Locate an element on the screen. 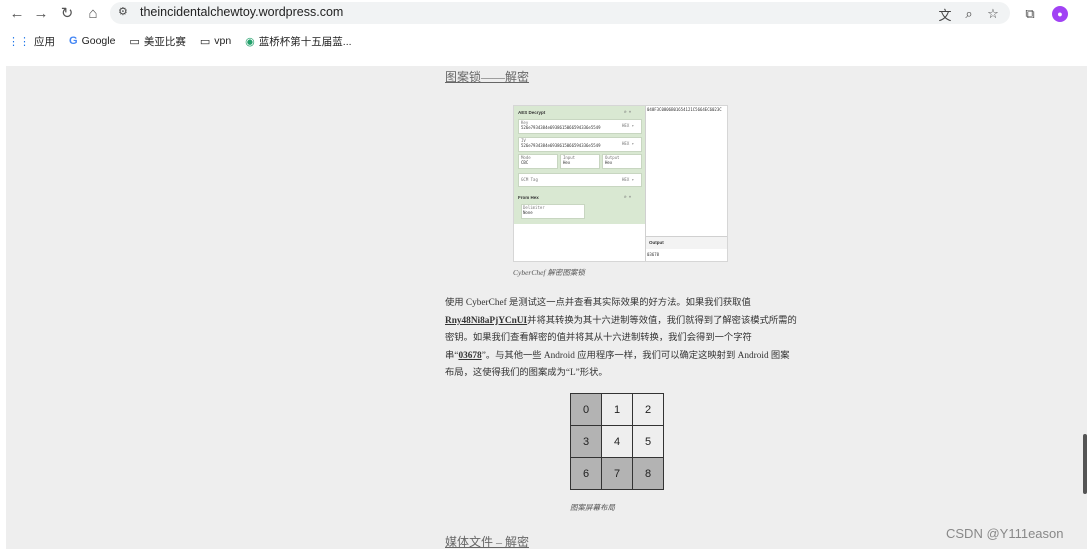 Image resolution: width=1091 pixels, height=551 pixels. extensions-icon: ⧉ is located at coordinates (1030, 14).